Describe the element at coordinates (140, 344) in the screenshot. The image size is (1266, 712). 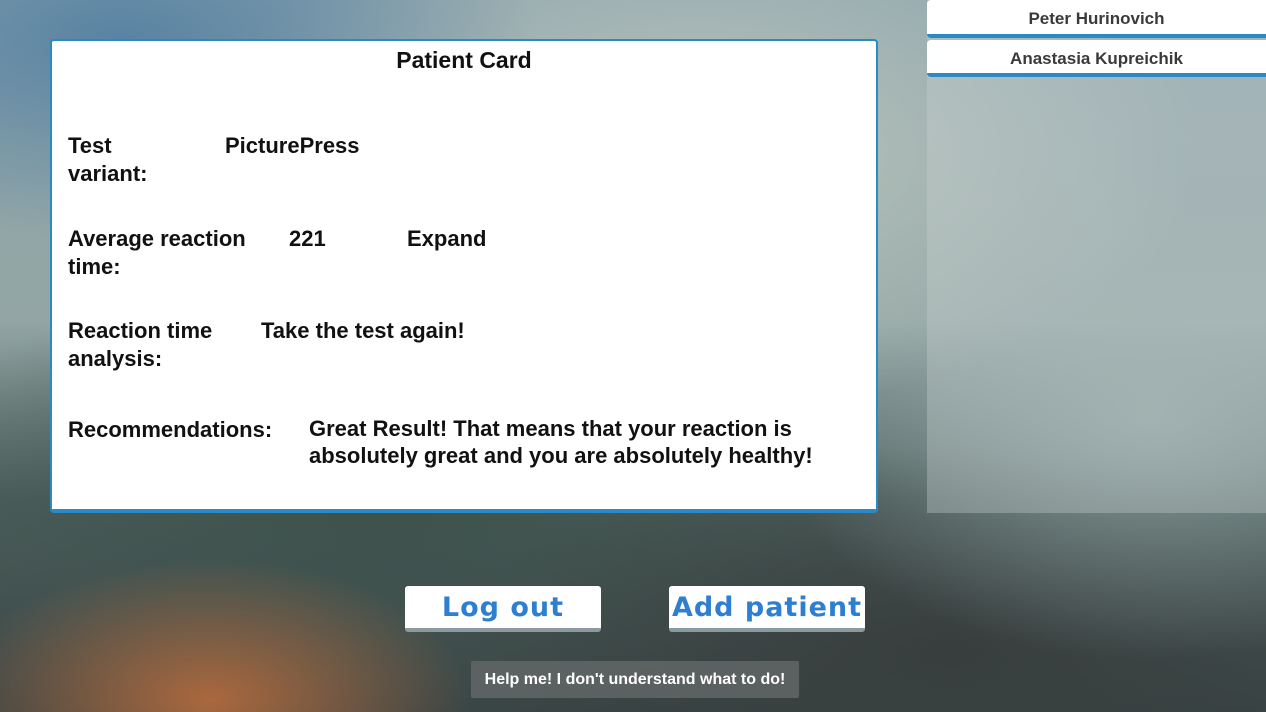
I see `reaction-analysis-label: Reaction time analysis:` at that location.